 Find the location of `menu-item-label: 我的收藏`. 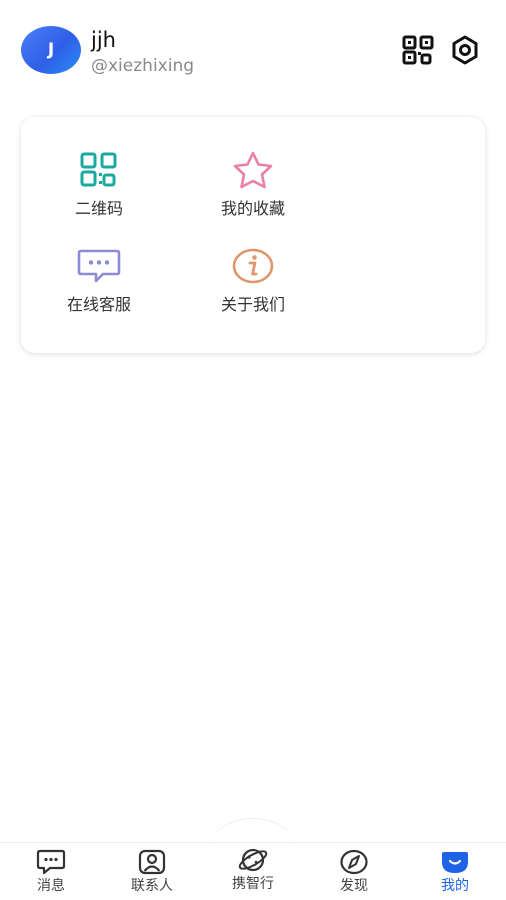

menu-item-label: 我的收藏 is located at coordinates (252, 208).